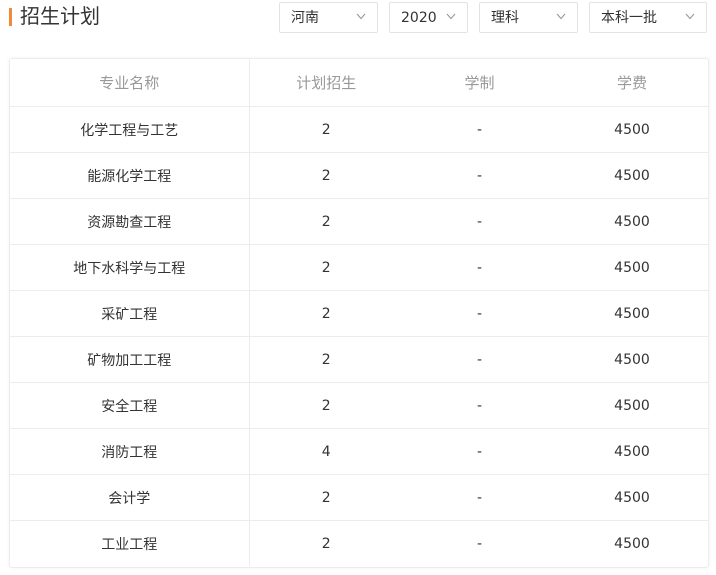 The width and height of the screenshot is (716, 575). Describe the element at coordinates (130, 405) in the screenshot. I see `cell-major: 安全工程` at that location.